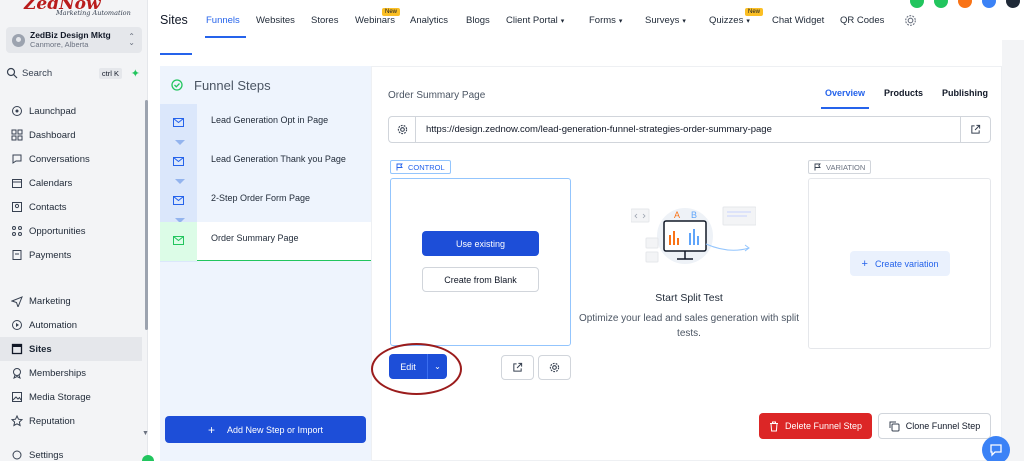 This screenshot has height=461, width=1024. What do you see at coordinates (71, 452) in the screenshot?
I see `sidebar-item-settings: Settings` at bounding box center [71, 452].